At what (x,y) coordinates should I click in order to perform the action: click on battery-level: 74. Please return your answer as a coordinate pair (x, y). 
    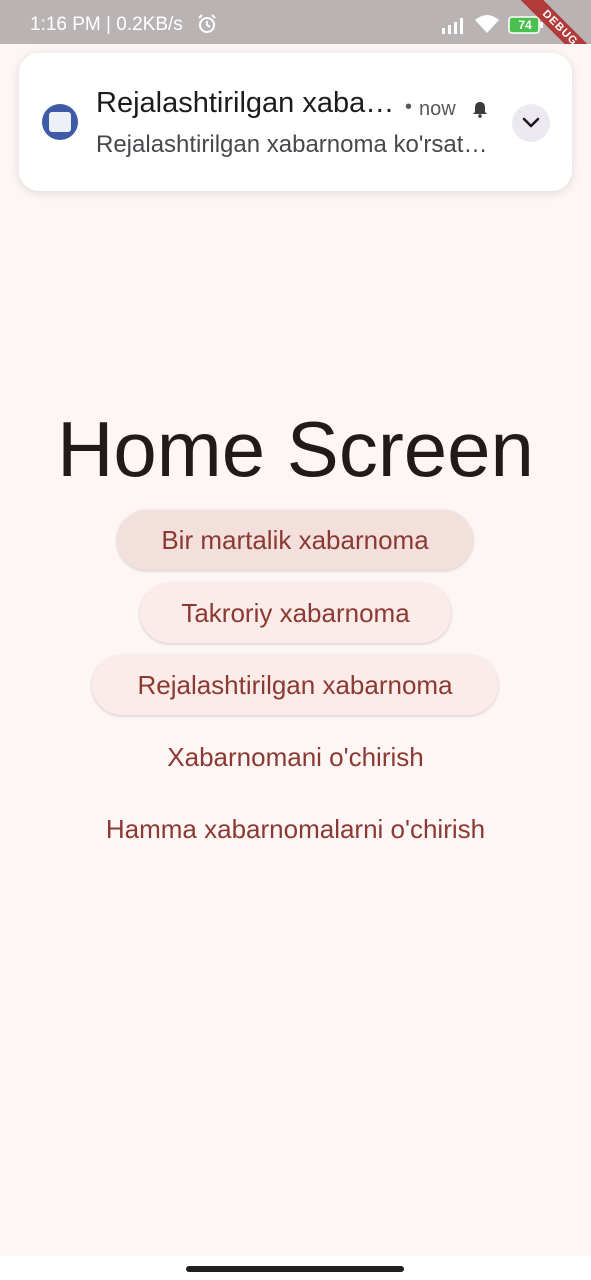
    Looking at the image, I should click on (525, 25).